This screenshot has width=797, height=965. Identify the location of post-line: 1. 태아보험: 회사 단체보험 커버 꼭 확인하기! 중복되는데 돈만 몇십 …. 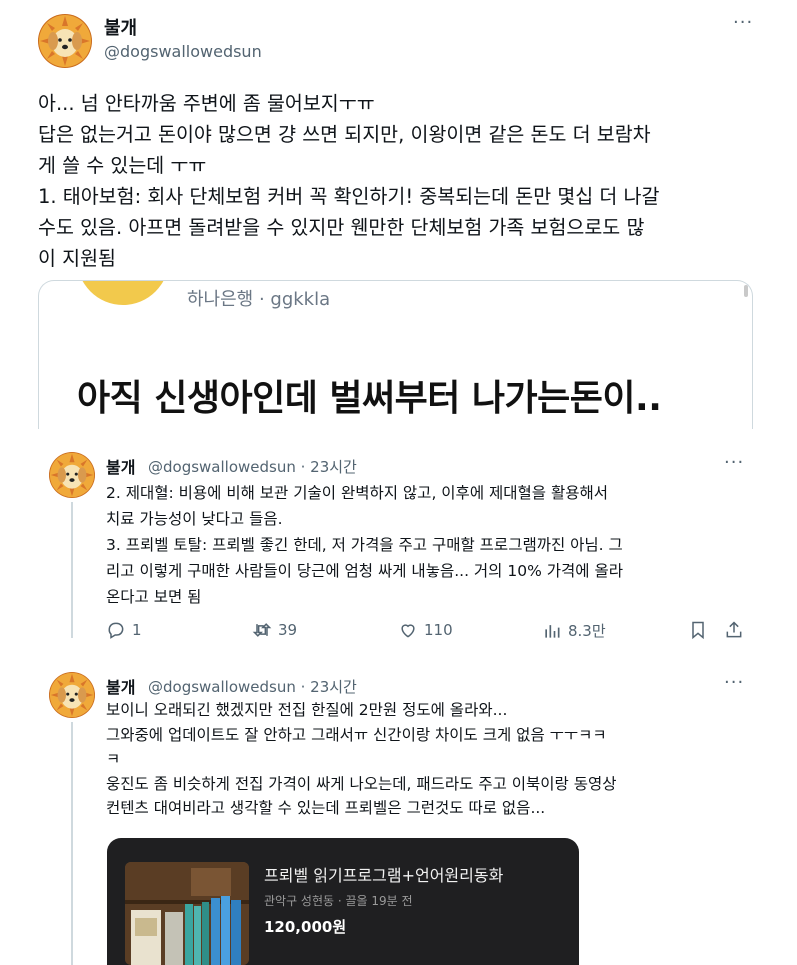
(349, 196).